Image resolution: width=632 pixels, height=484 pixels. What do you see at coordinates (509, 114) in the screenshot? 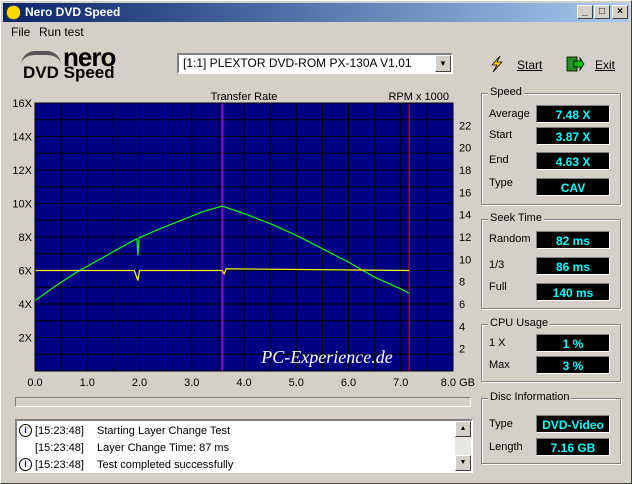
I see `average-speed-label: Average` at bounding box center [509, 114].